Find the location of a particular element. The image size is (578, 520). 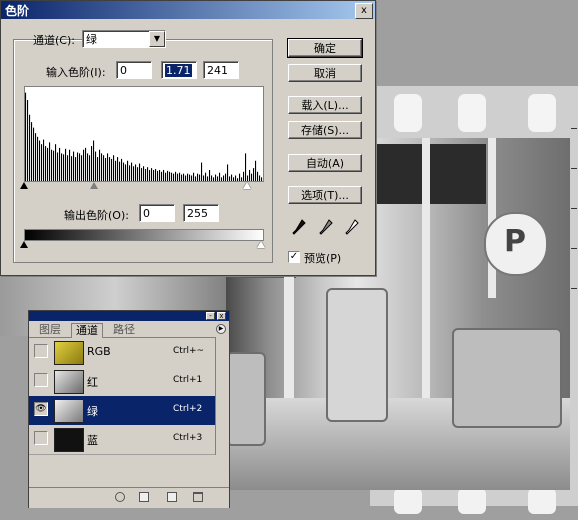

output-white-field: 255 is located at coordinates (201, 213).